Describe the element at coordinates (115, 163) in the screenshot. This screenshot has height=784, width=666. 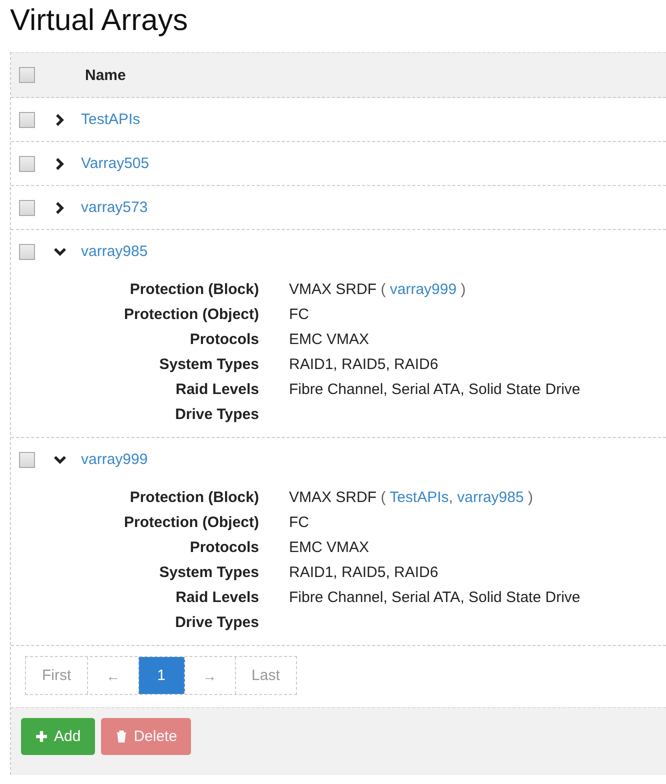
I see `array-link: Varray505` at that location.